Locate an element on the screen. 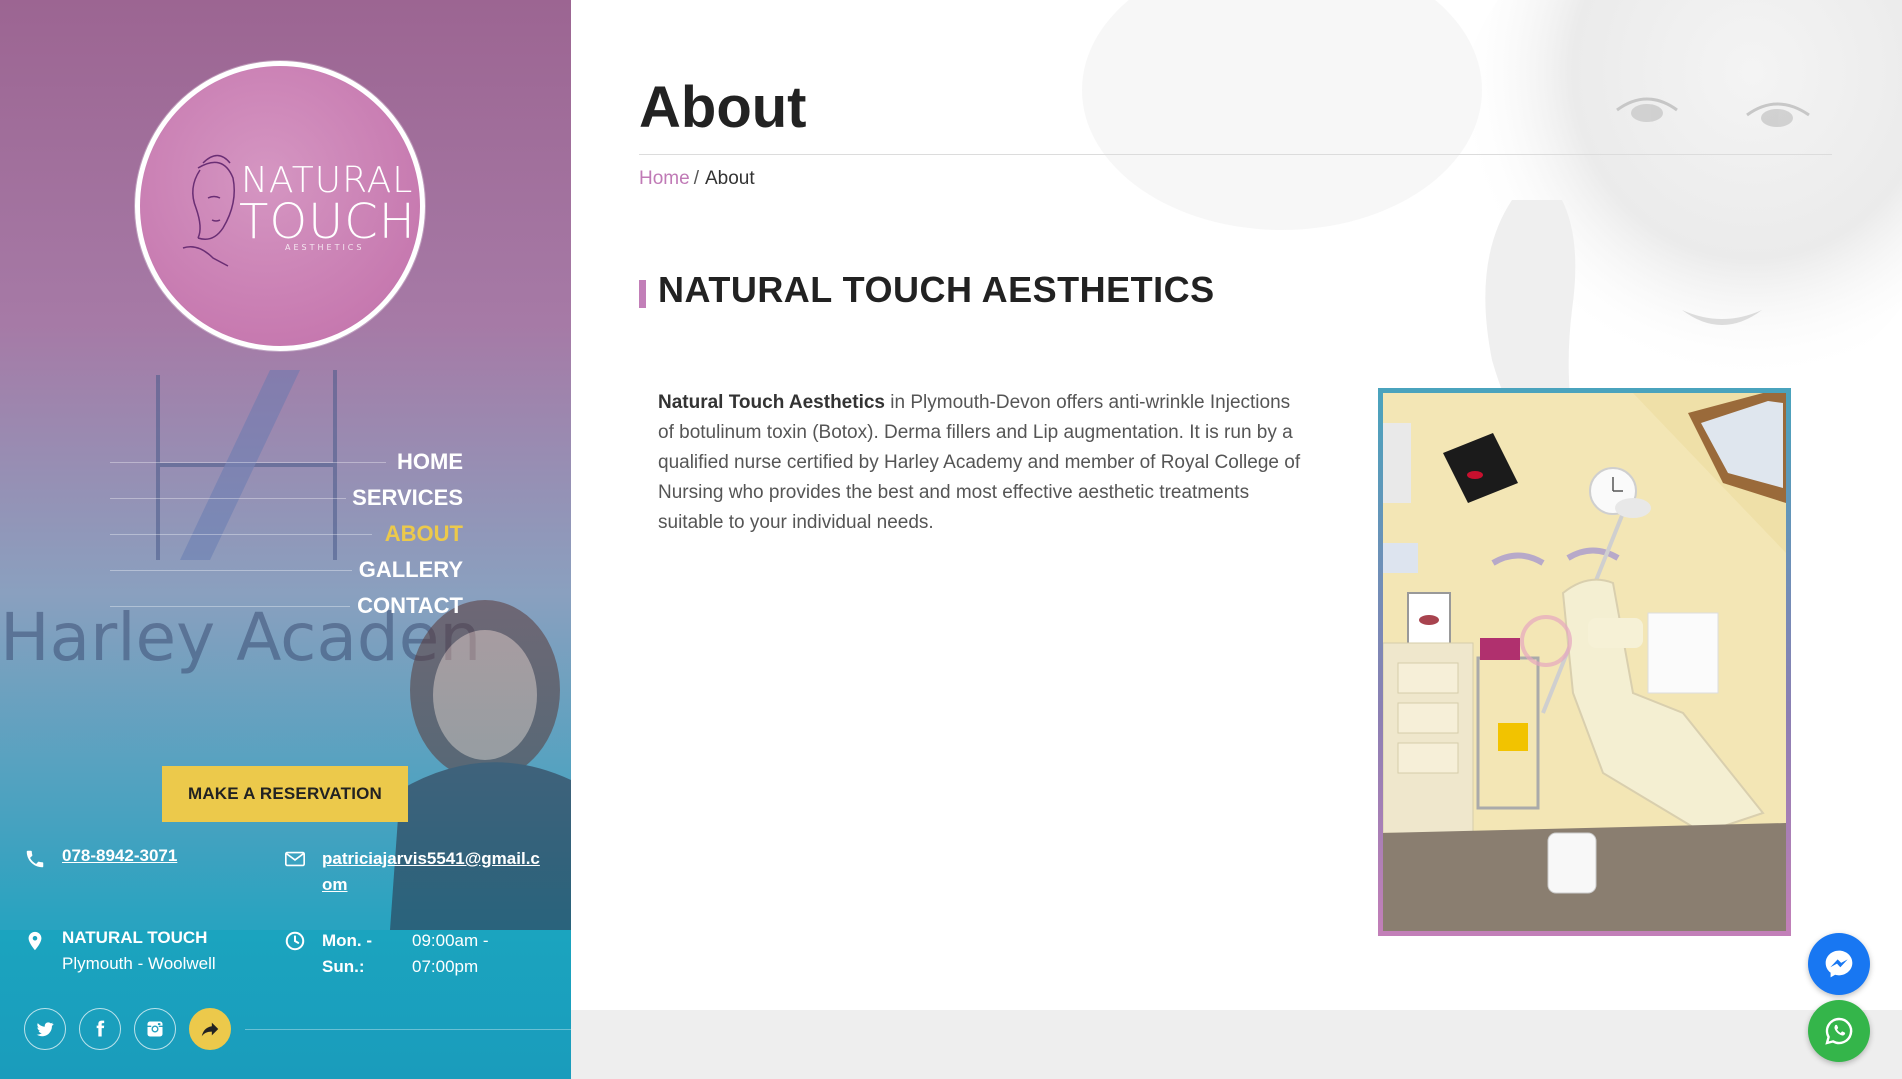 The width and height of the screenshot is (1902, 1079). instagram-button is located at coordinates (155, 1029).